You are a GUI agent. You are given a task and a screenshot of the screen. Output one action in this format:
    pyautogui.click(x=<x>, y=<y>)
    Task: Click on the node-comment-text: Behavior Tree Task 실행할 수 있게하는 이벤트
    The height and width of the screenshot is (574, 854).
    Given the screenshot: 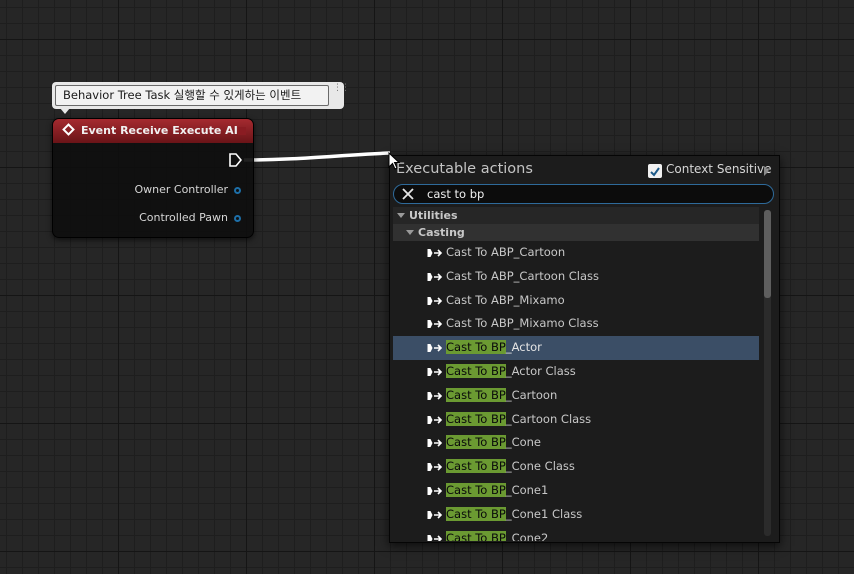 What is the action you would take?
    pyautogui.click(x=192, y=95)
    